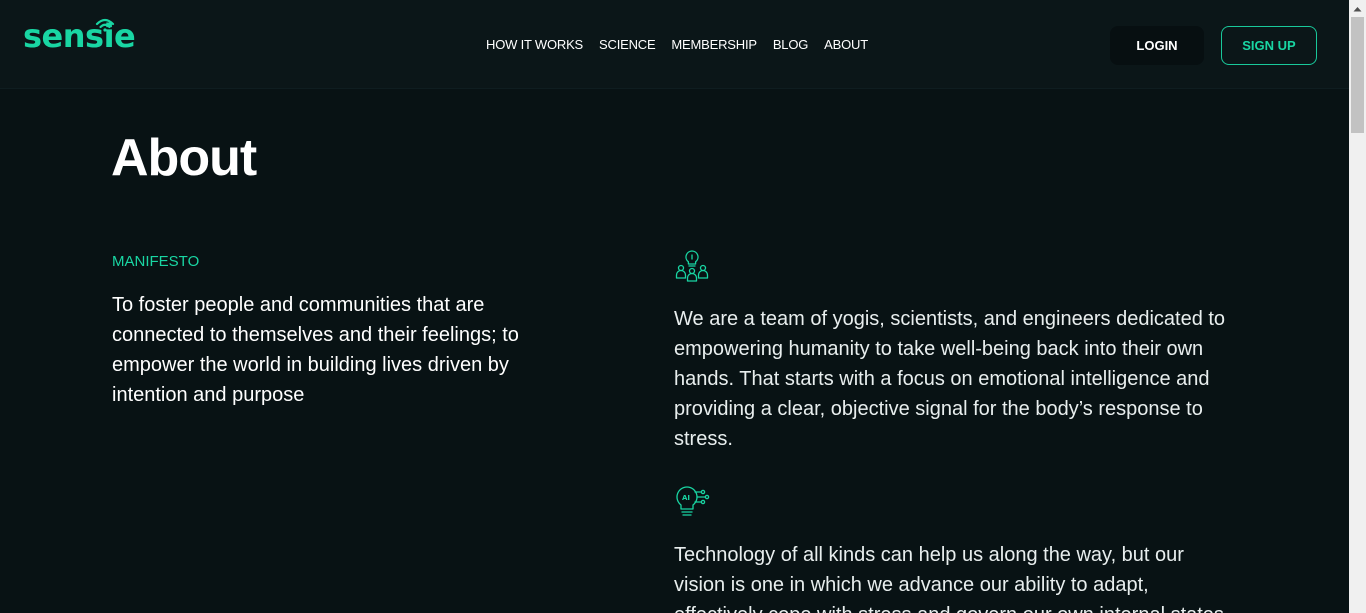 This screenshot has width=1366, height=613. What do you see at coordinates (534, 45) in the screenshot?
I see `nav-how-it-works: HOW IT WORKS` at bounding box center [534, 45].